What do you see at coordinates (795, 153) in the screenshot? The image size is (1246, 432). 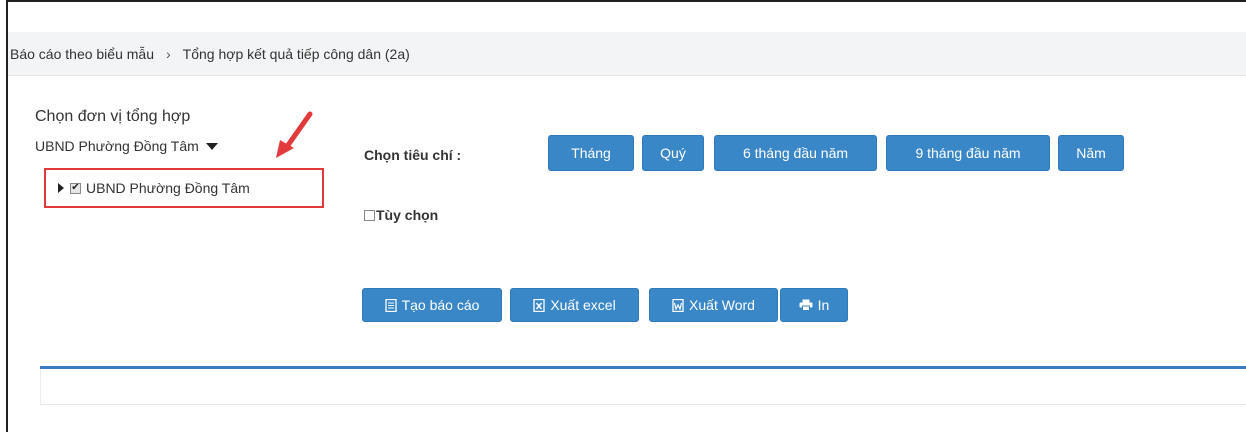 I see `criteria-6-months-button: 6 tháng đầu năm` at bounding box center [795, 153].